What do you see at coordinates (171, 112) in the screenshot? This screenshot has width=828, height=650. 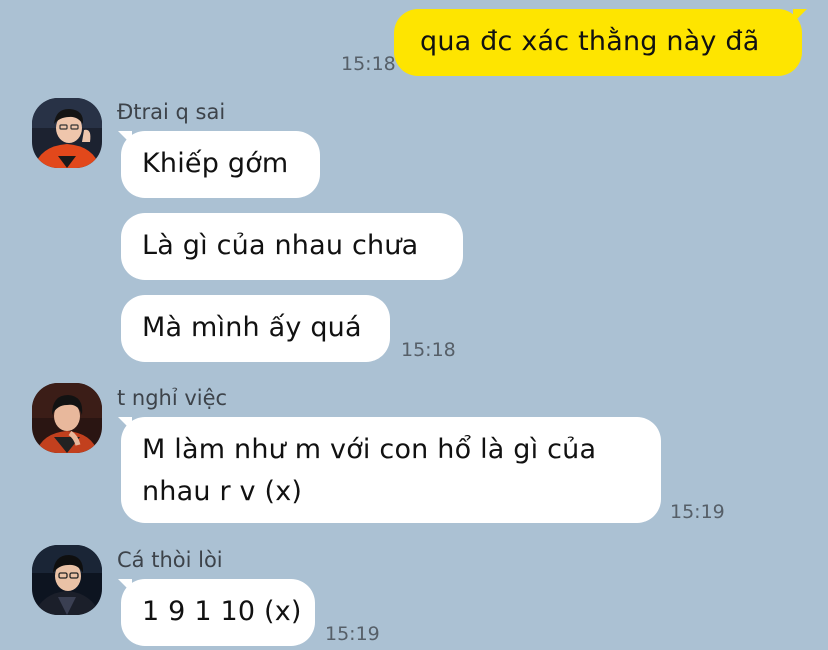 I see `sender-name: Đtrai q sai` at bounding box center [171, 112].